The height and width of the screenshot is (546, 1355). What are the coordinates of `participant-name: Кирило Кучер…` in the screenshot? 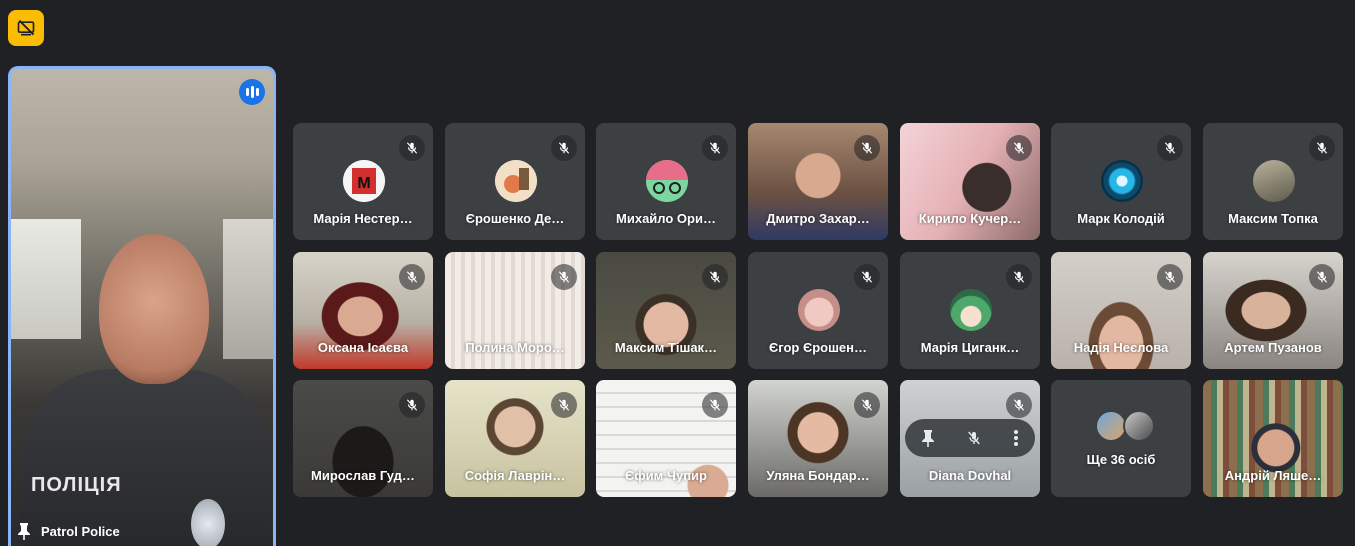 It's located at (970, 218).